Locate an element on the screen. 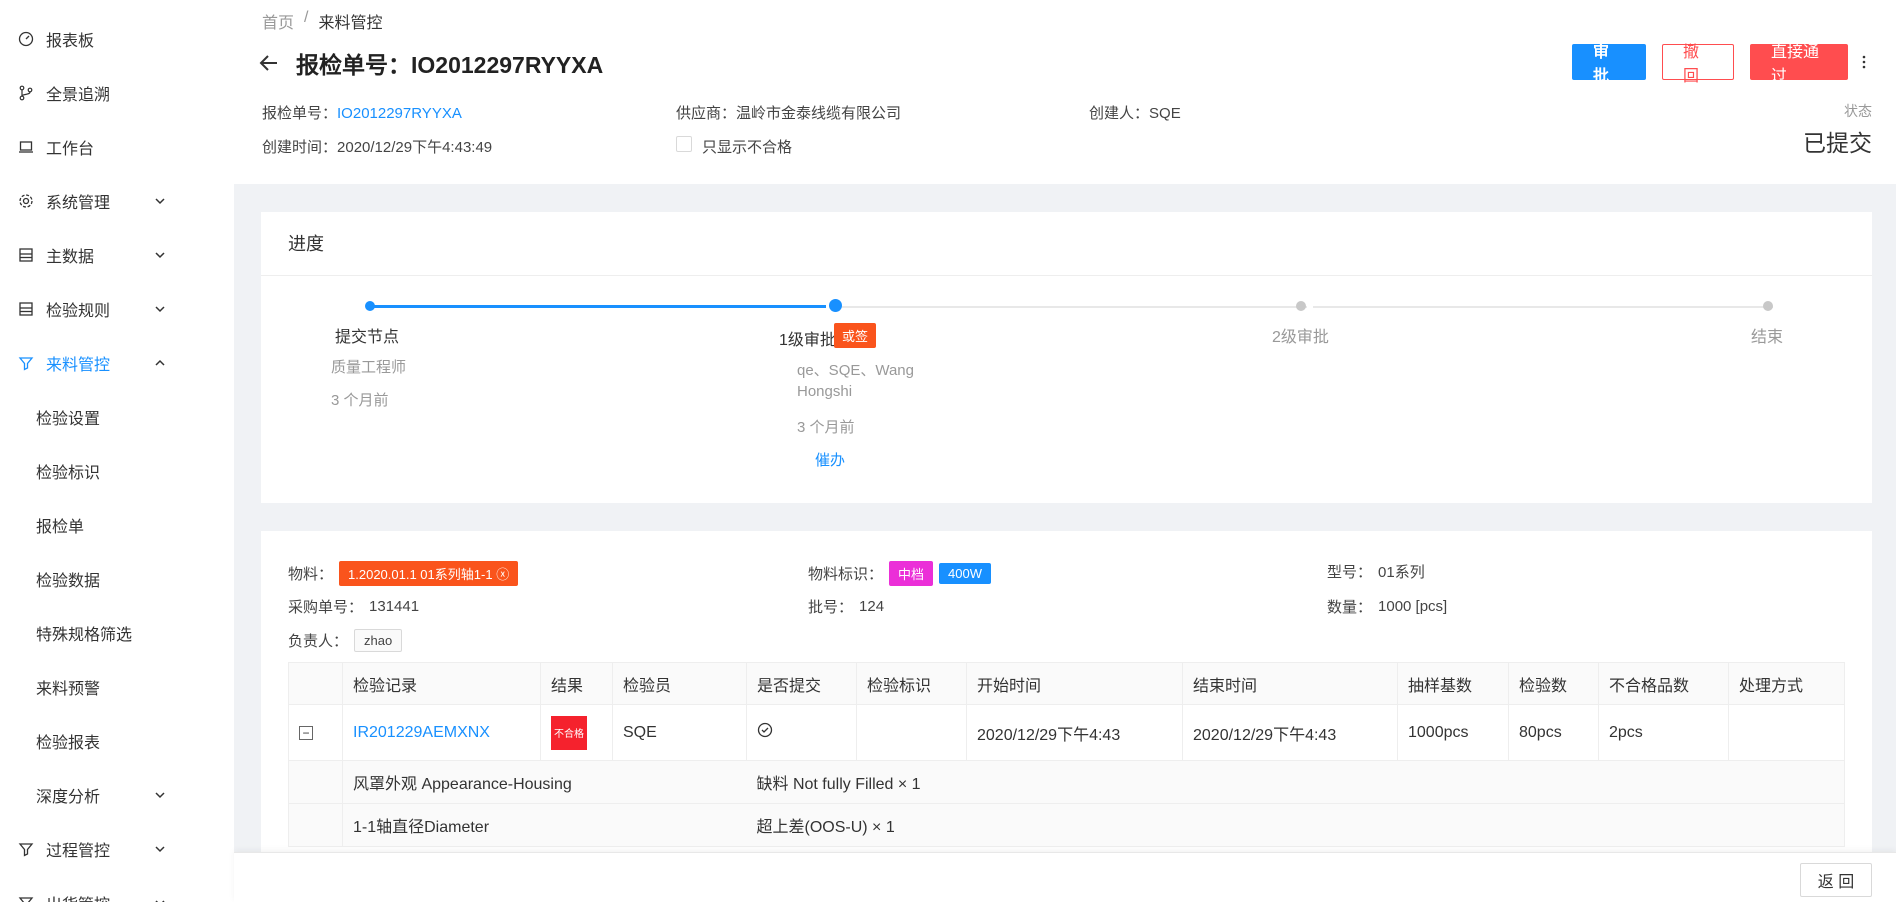  sidebar-item-label: 检验报表 is located at coordinates (68, 743).